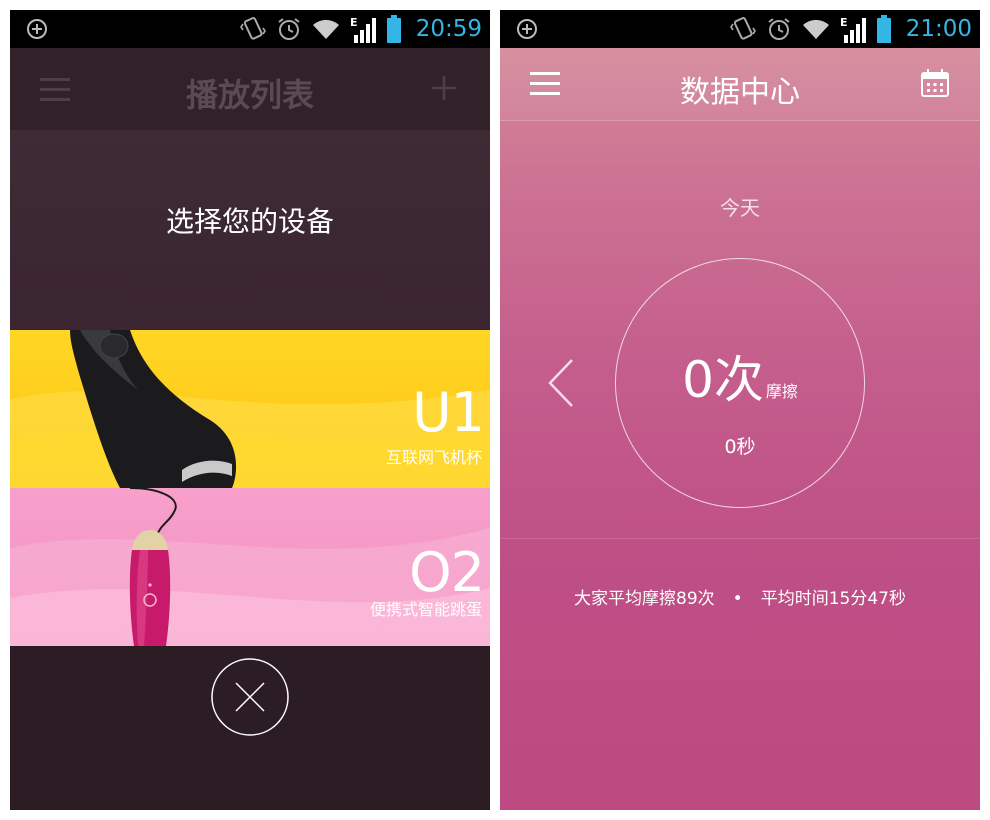 The height and width of the screenshot is (820, 990). Describe the element at coordinates (935, 83) in the screenshot. I see `calendar-icon` at that location.